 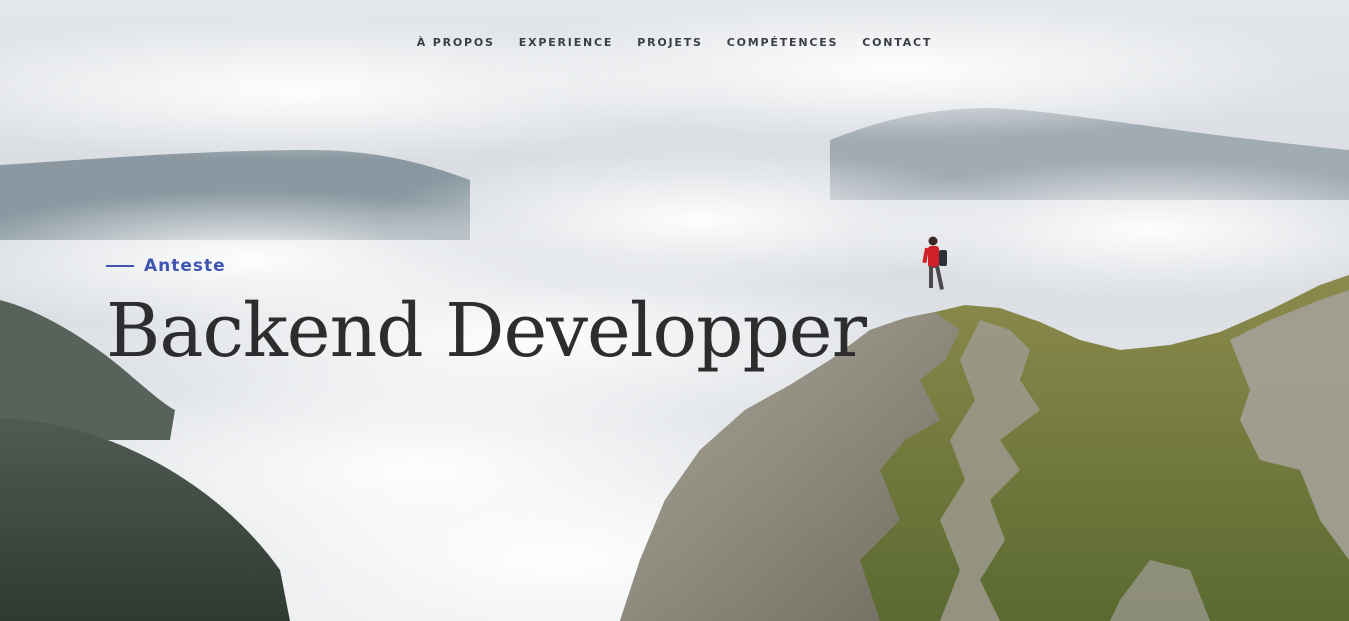 I want to click on nav-link-contact: CONTACT, so click(x=897, y=42).